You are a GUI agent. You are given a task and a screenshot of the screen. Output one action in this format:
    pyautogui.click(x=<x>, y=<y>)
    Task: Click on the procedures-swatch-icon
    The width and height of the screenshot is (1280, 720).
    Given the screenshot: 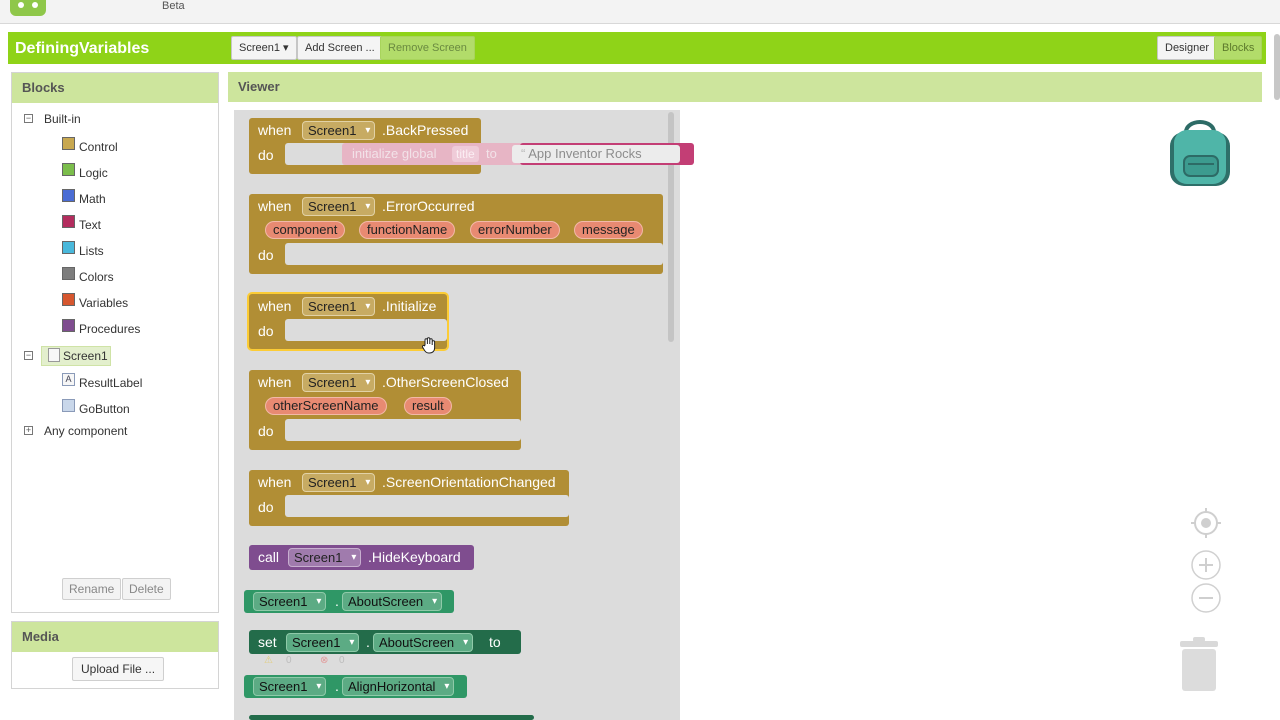 What is the action you would take?
    pyautogui.click(x=68, y=325)
    